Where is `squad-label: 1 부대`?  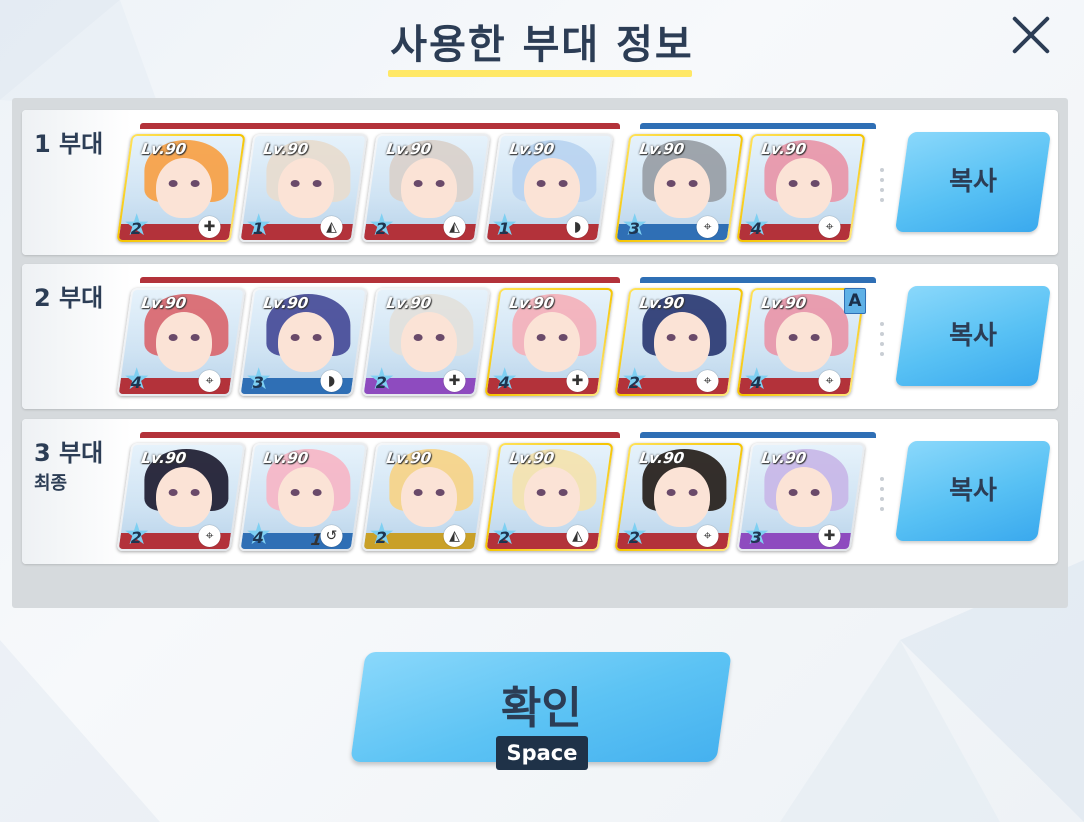
squad-label: 1 부대 is located at coordinates (69, 144).